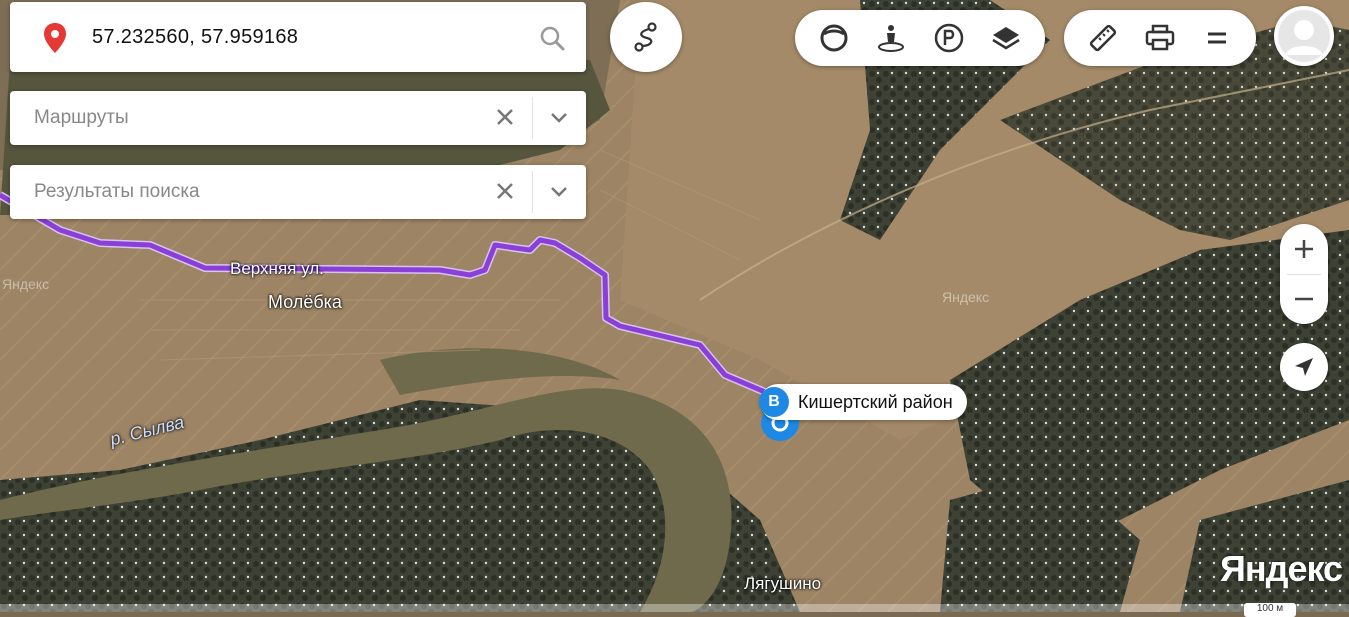 The height and width of the screenshot is (617, 1349). What do you see at coordinates (195, 37) in the screenshot?
I see `search-input: 57.232560, 57.959168` at bounding box center [195, 37].